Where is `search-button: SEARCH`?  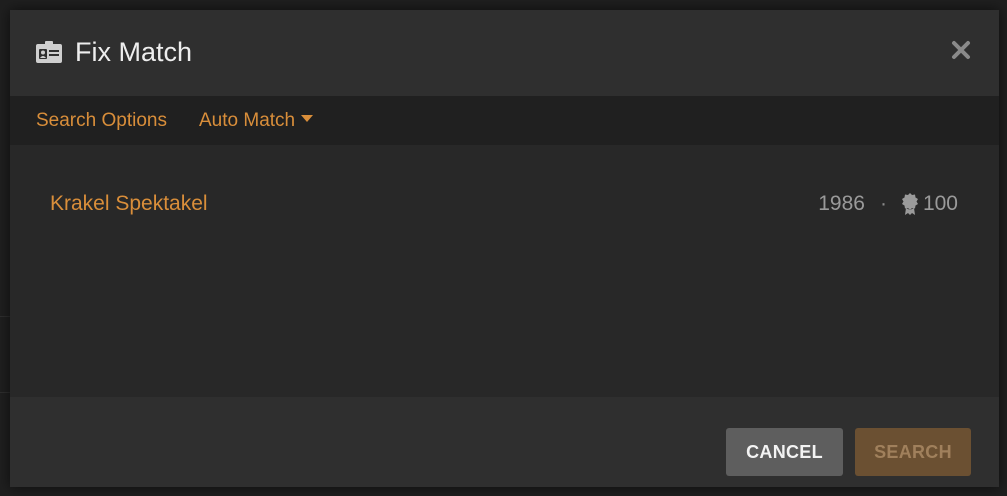
search-button: SEARCH is located at coordinates (913, 452).